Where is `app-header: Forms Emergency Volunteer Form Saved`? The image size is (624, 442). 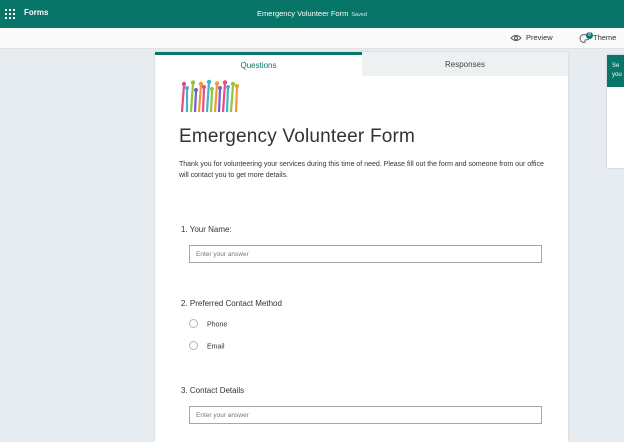
app-header: Forms Emergency Volunteer Form Saved is located at coordinates (312, 14).